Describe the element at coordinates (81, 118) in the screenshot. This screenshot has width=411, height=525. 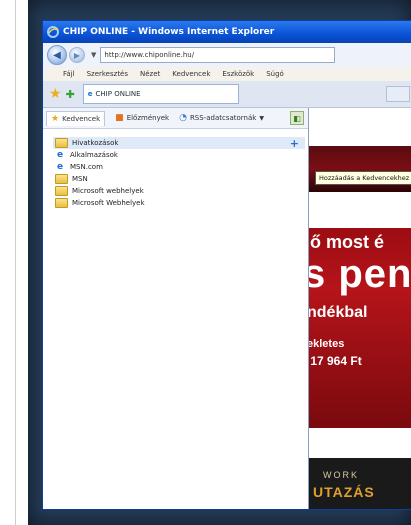
I see `tab-favorites-label: Kedvencek` at that location.